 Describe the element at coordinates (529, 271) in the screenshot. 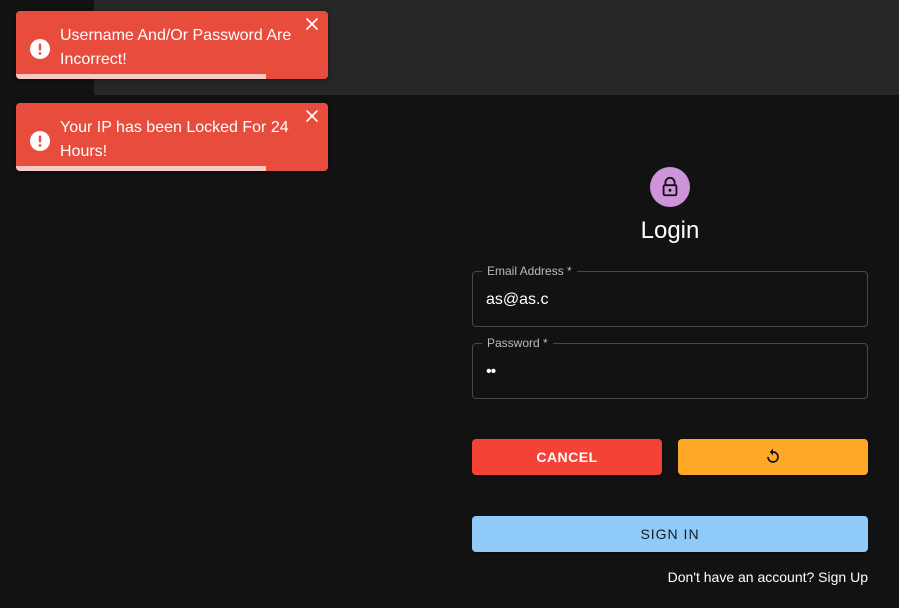

I see `email-label: Email Address *` at that location.